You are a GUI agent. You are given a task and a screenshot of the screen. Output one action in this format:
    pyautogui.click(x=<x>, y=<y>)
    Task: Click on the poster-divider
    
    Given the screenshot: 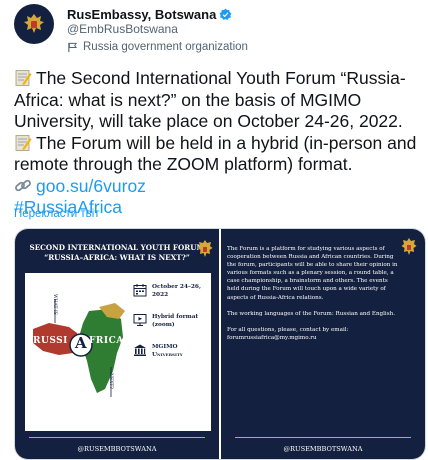 What is the action you would take?
    pyautogui.click(x=117, y=437)
    